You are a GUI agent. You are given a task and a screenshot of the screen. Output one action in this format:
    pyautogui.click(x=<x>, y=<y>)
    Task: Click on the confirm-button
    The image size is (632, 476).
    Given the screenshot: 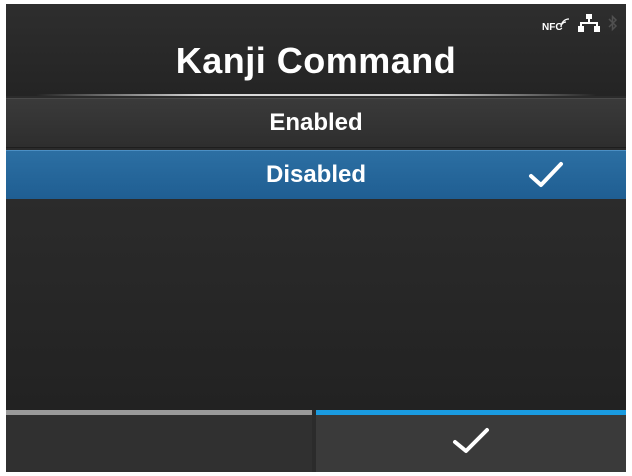 What is the action you would take?
    pyautogui.click(x=471, y=441)
    